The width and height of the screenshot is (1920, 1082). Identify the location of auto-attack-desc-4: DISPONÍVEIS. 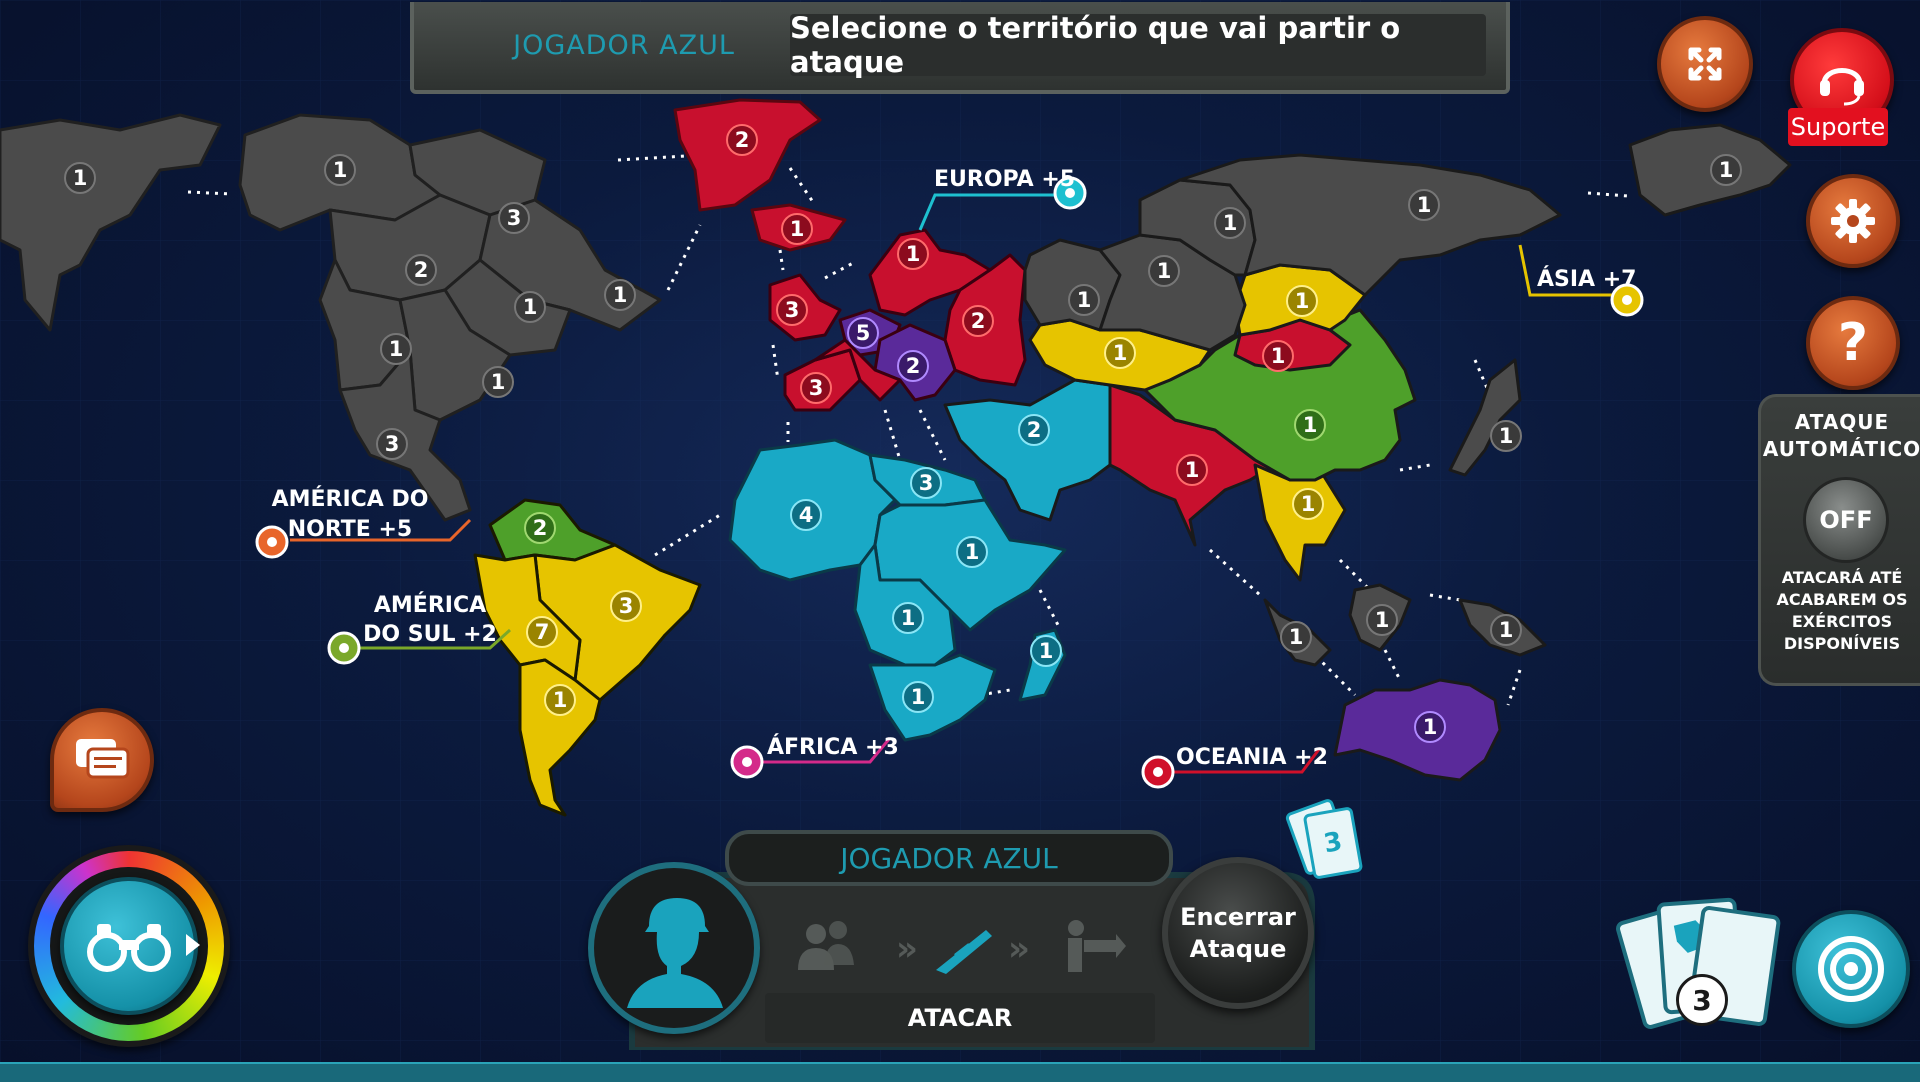
(1842, 643).